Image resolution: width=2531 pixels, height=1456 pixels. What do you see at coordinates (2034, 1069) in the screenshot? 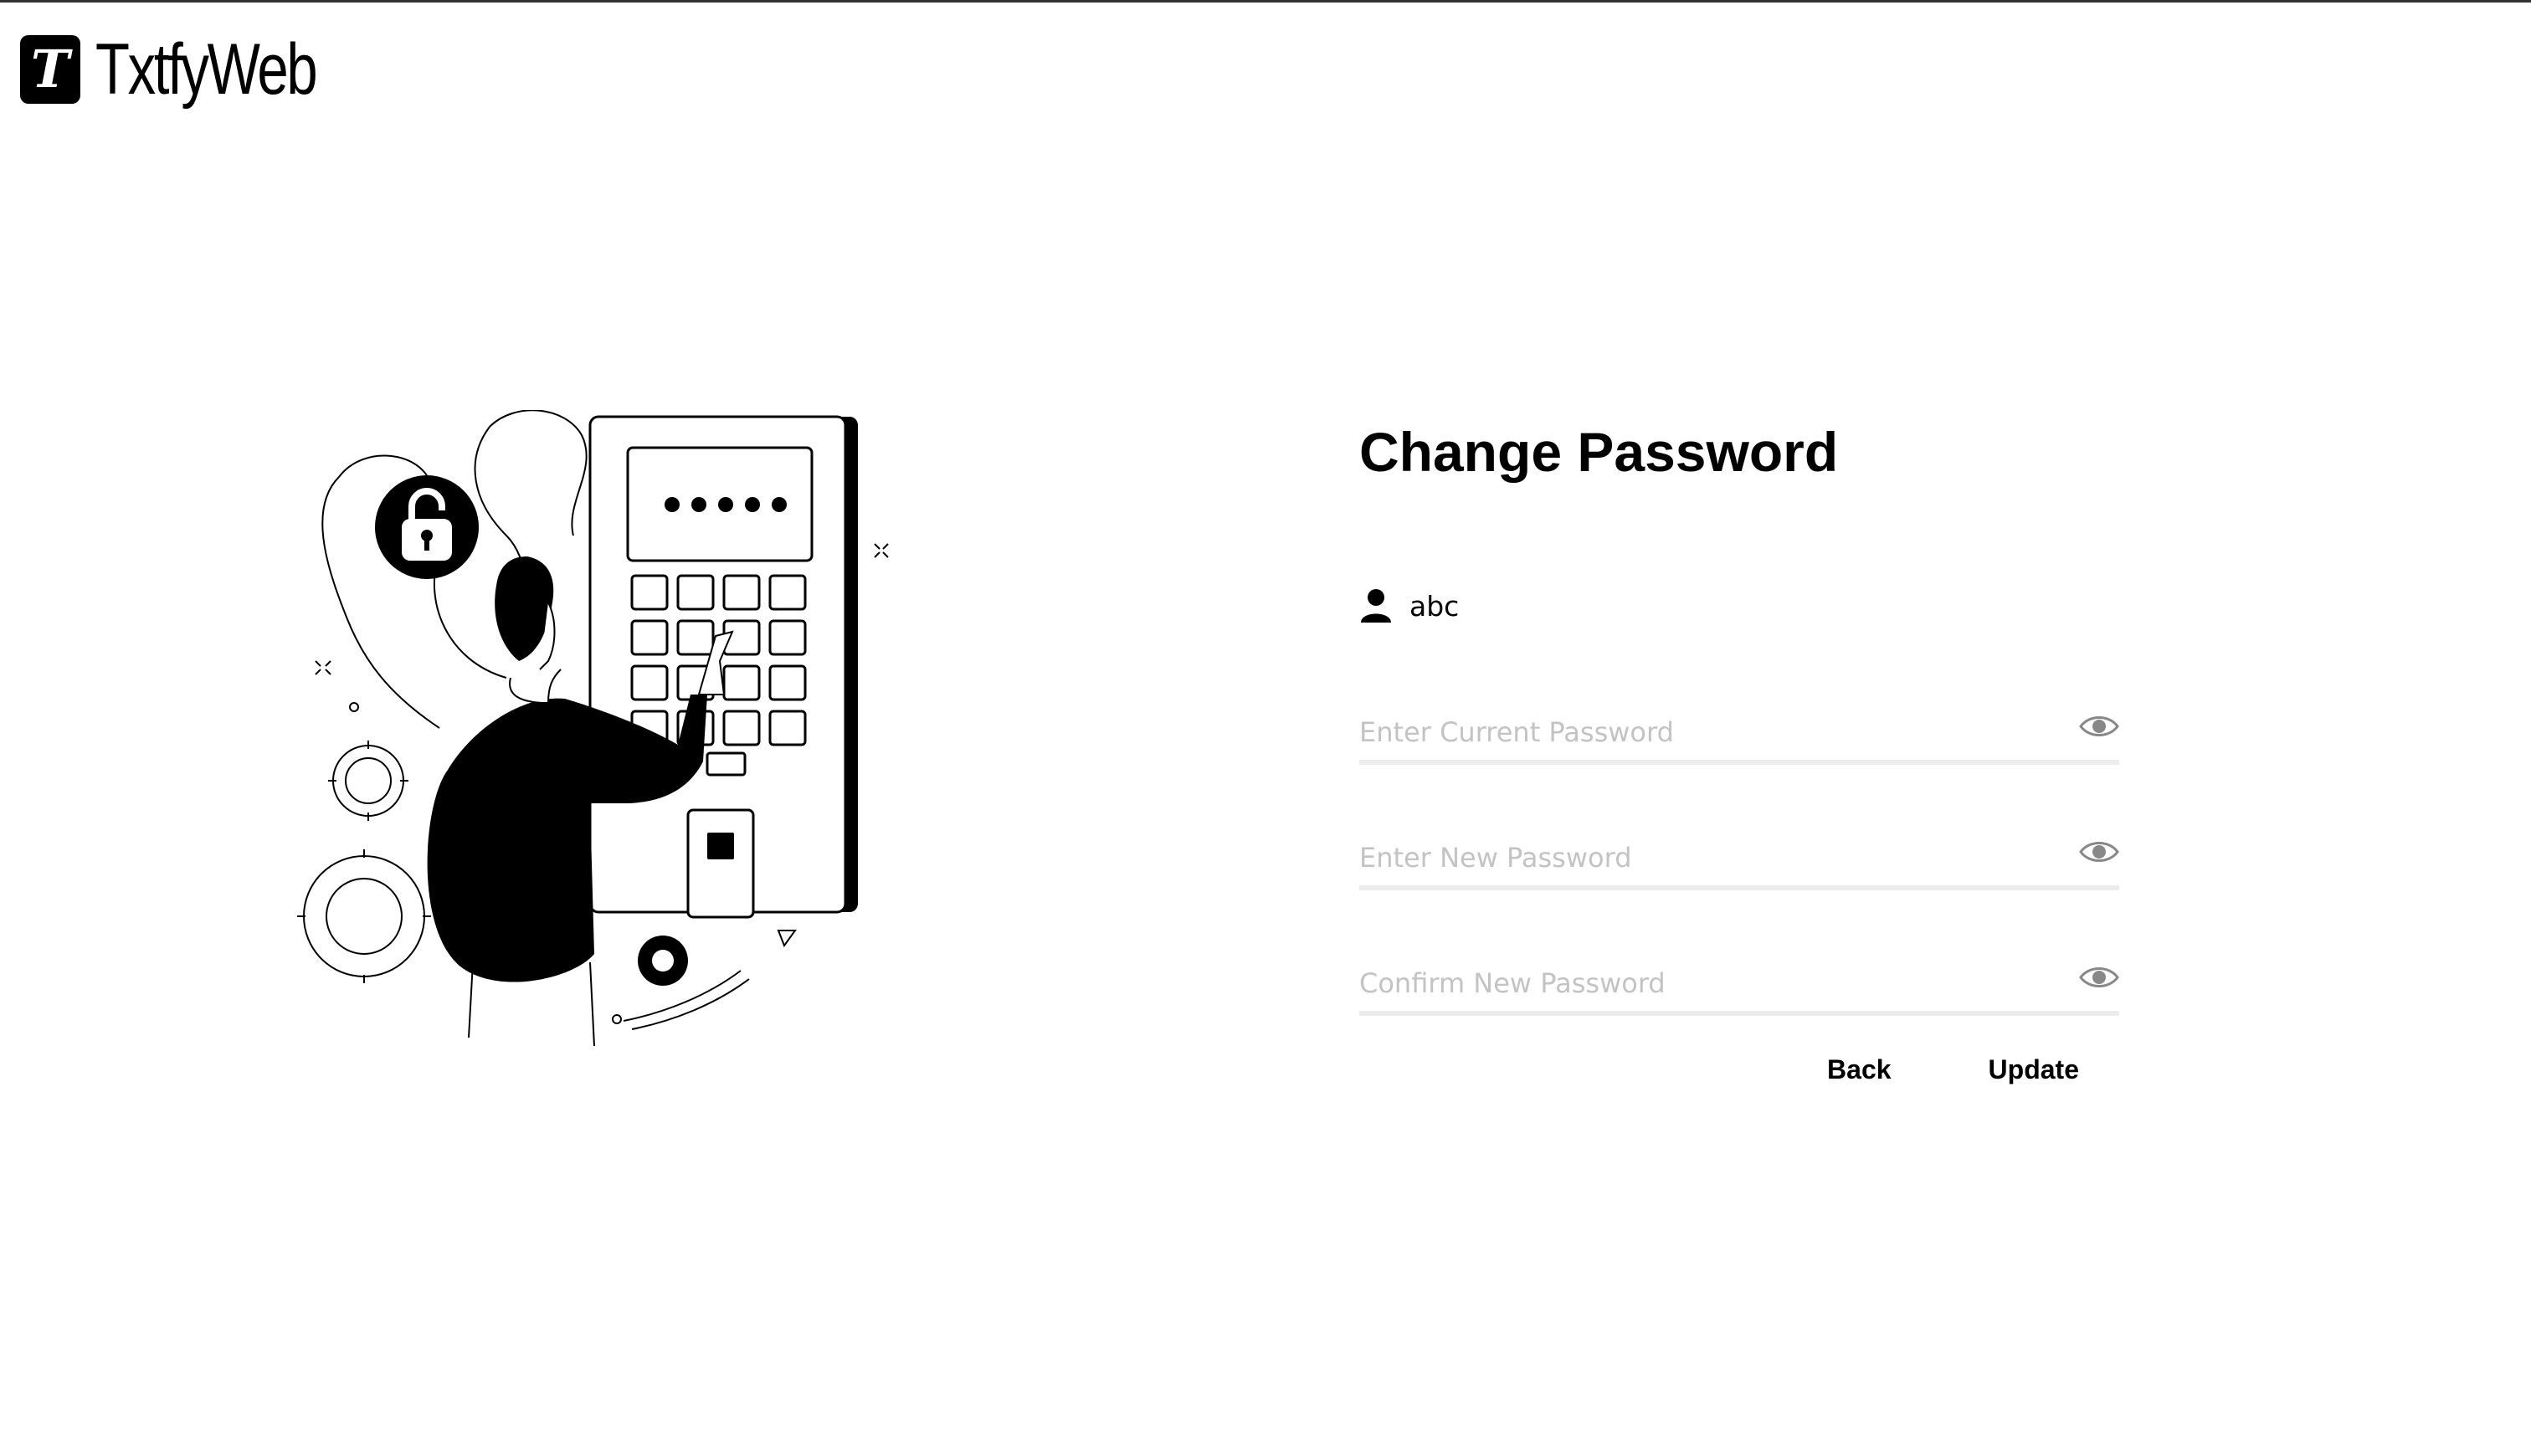
I see `update-button: Update` at bounding box center [2034, 1069].